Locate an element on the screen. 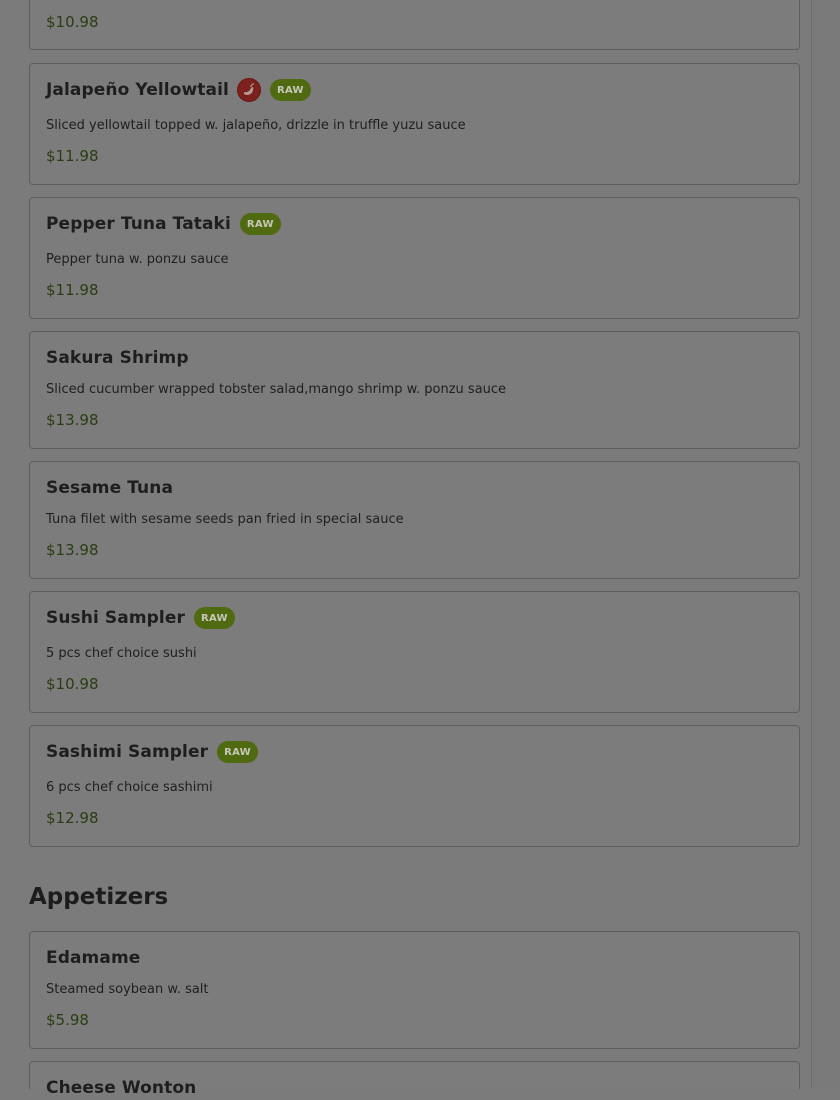  chili-pepper-icon is located at coordinates (248, 90).